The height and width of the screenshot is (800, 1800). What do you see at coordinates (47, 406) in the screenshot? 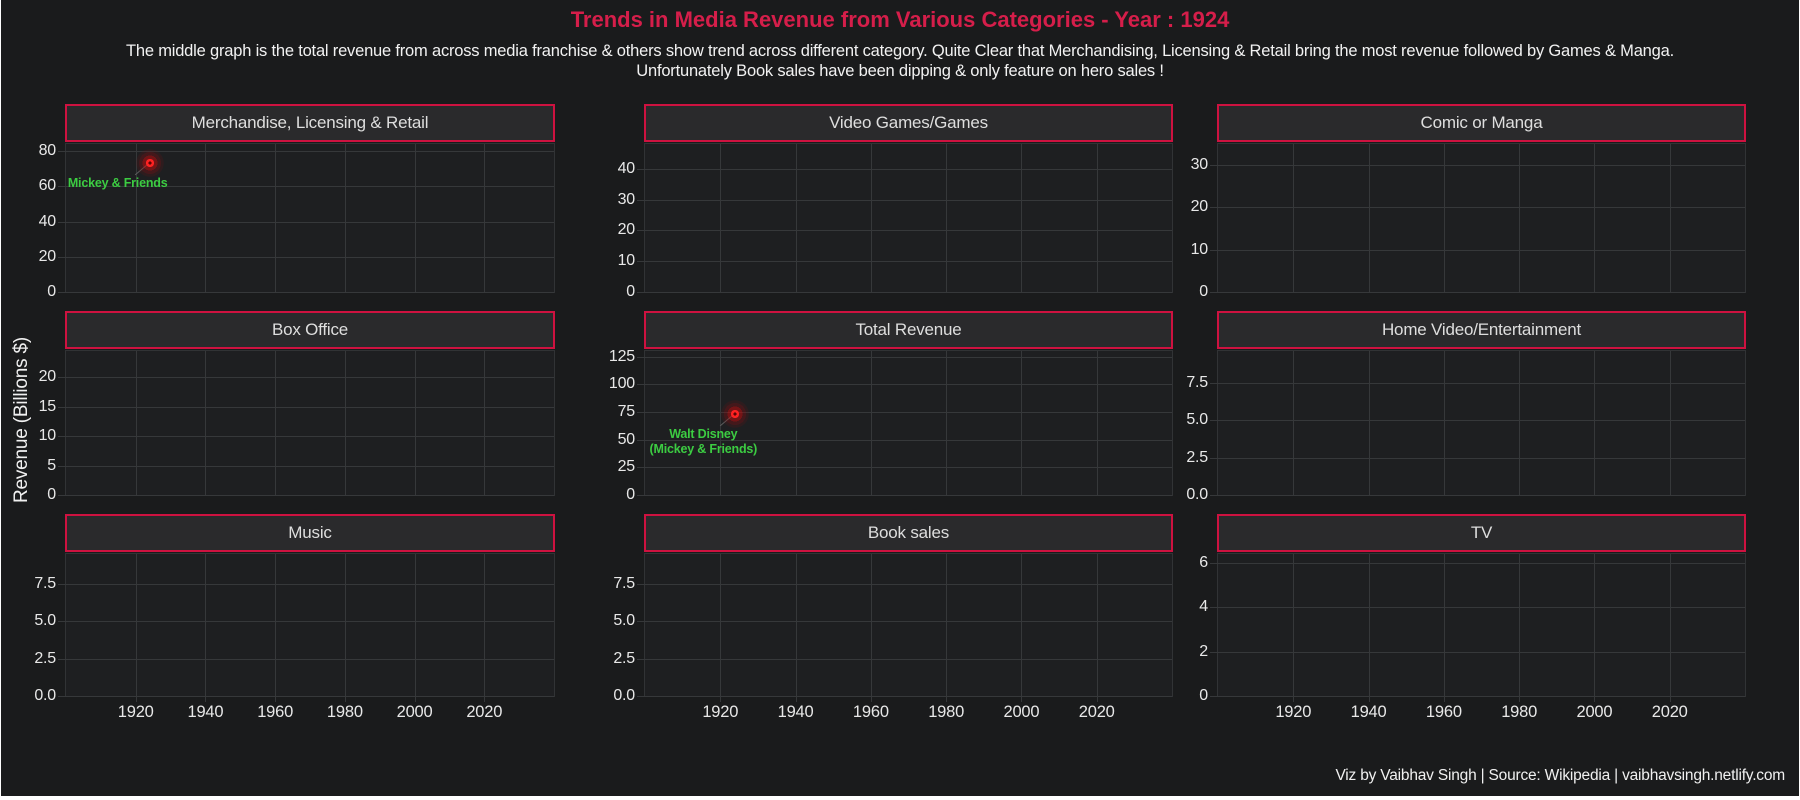
I see `y-tick-label: 15` at bounding box center [47, 406].